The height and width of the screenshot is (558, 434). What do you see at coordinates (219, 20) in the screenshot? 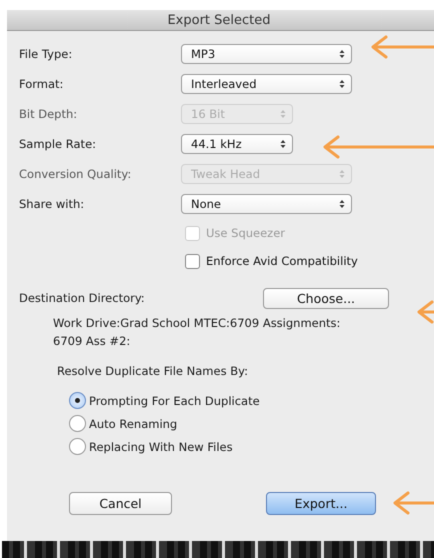
I see `window-title: Export Selected` at bounding box center [219, 20].